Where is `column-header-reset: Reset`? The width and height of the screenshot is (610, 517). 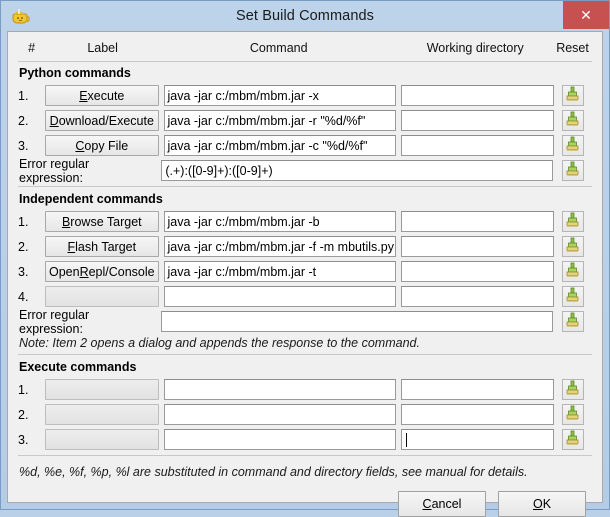 column-header-reset: Reset is located at coordinates (572, 48).